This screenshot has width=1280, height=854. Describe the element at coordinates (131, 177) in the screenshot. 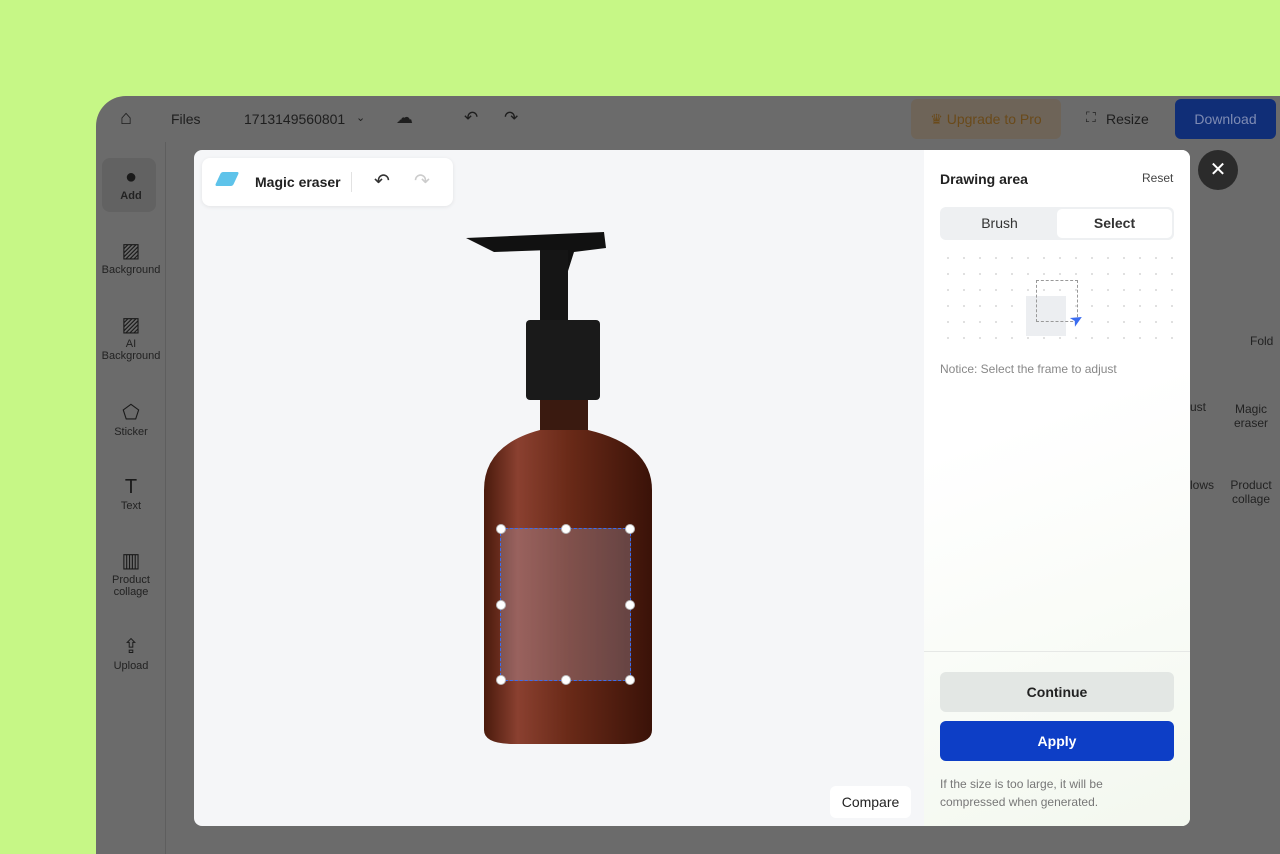

I see `plus-circle-icon: ●` at that location.